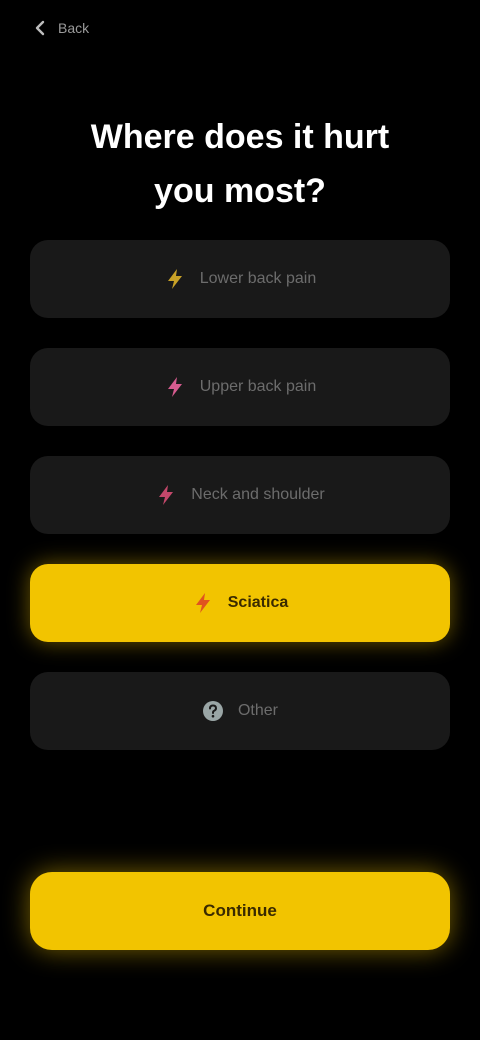 Image resolution: width=480 pixels, height=1040 pixels. What do you see at coordinates (258, 386) in the screenshot?
I see `option-label: Upper back pain` at bounding box center [258, 386].